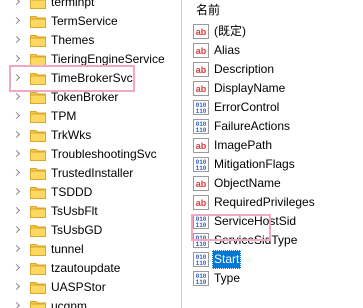  Describe the element at coordinates (243, 145) in the screenshot. I see `value-name: ImagePath` at that location.